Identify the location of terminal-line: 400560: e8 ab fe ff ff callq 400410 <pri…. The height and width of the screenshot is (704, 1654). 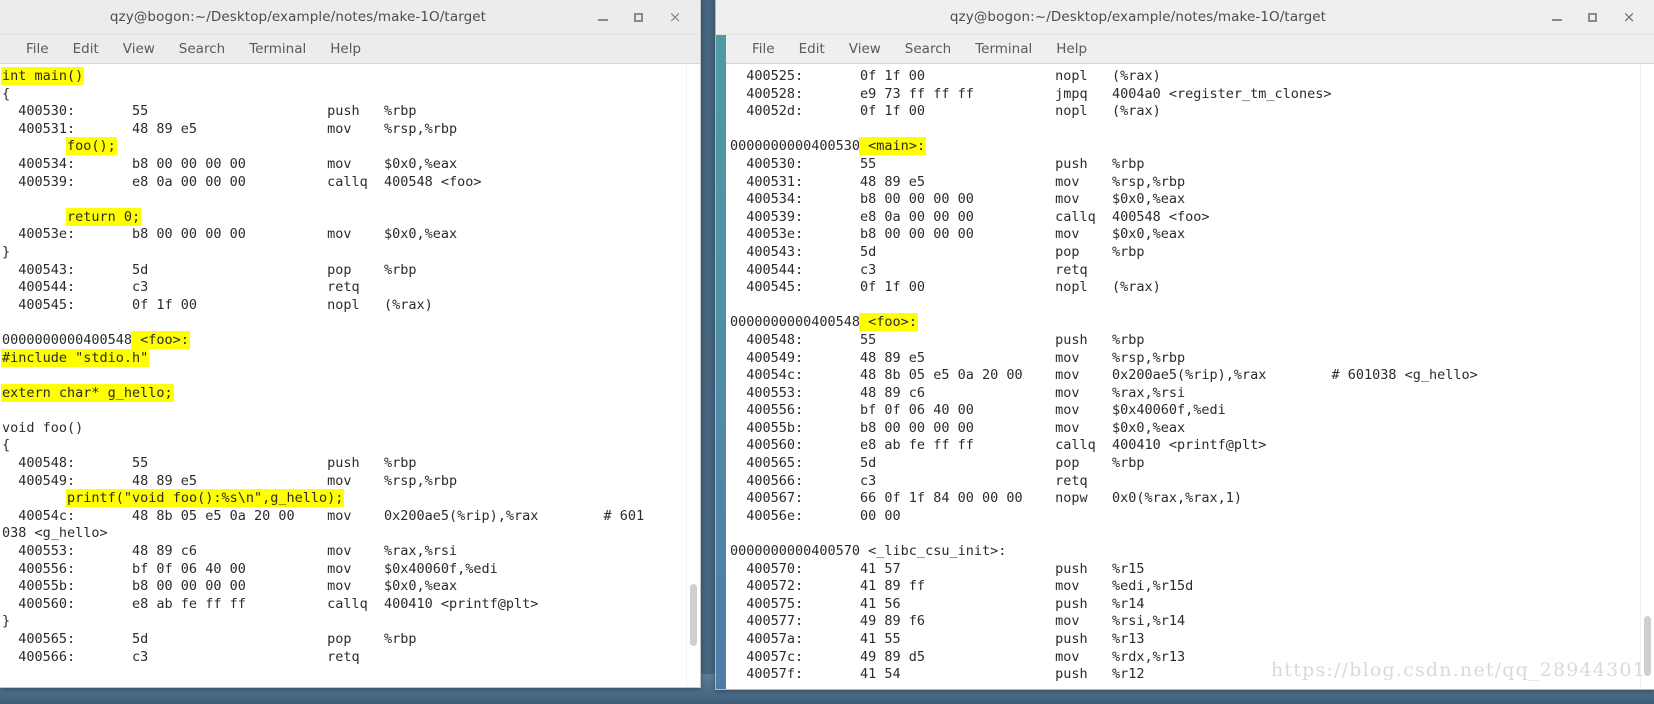
(270, 603).